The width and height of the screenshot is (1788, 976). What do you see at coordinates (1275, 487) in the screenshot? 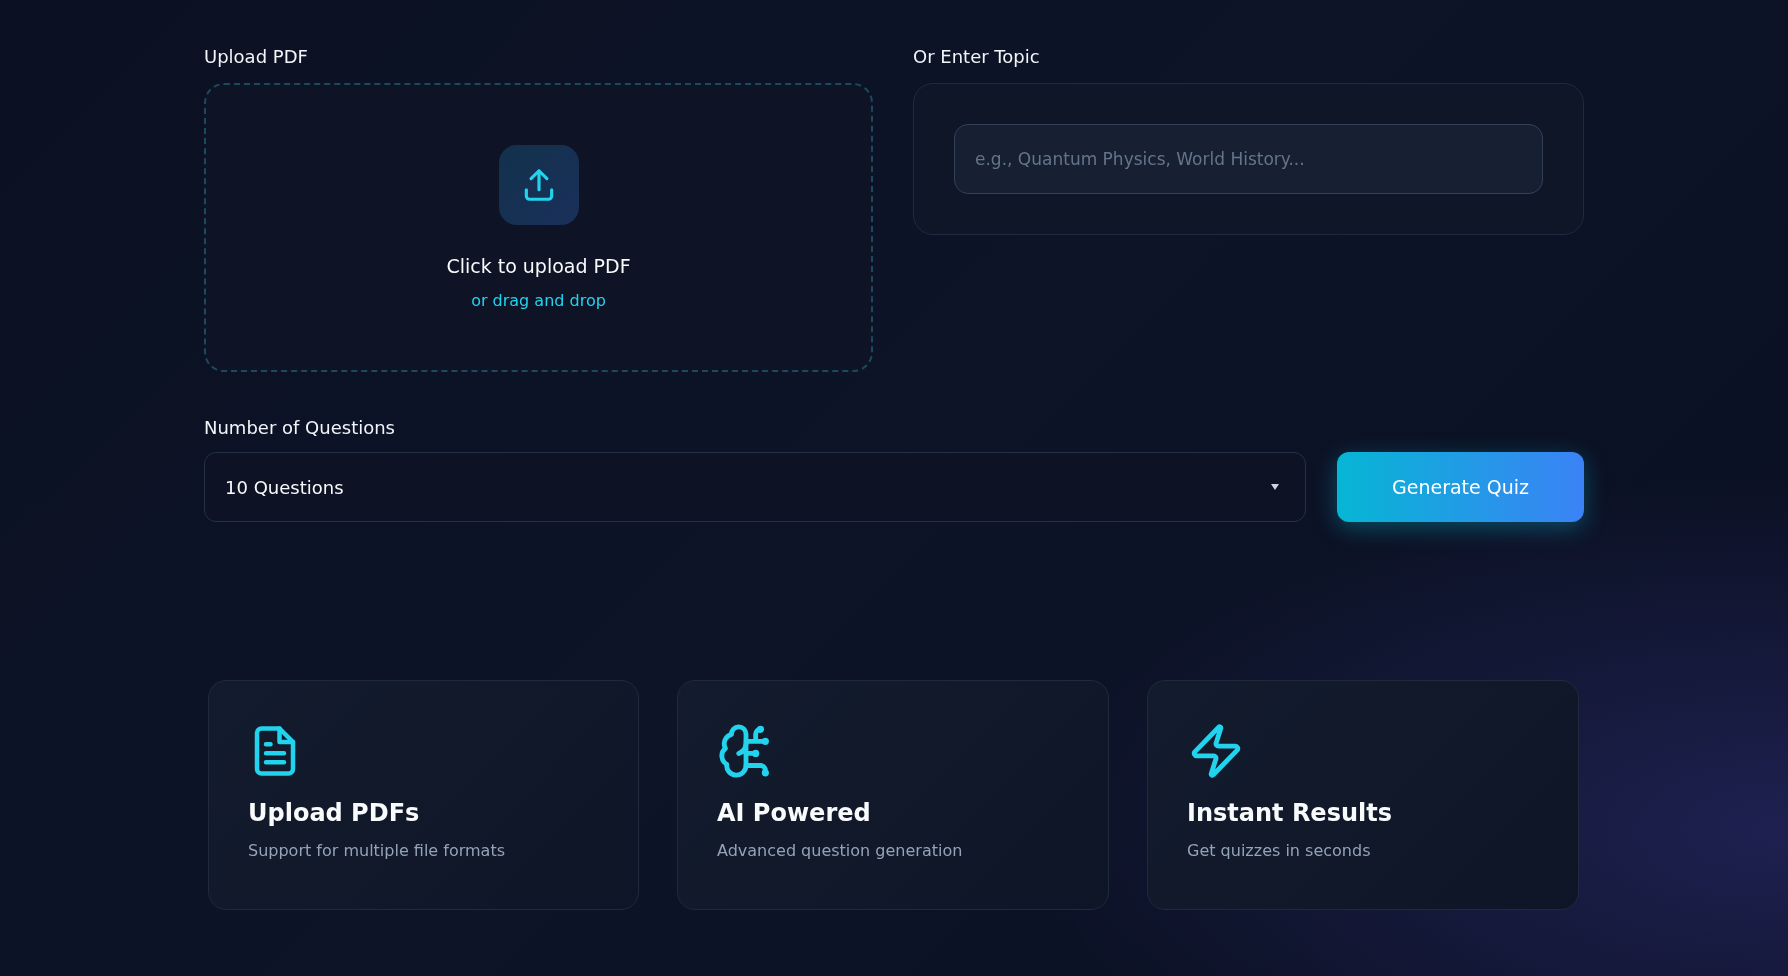
I see `caret-icon` at bounding box center [1275, 487].